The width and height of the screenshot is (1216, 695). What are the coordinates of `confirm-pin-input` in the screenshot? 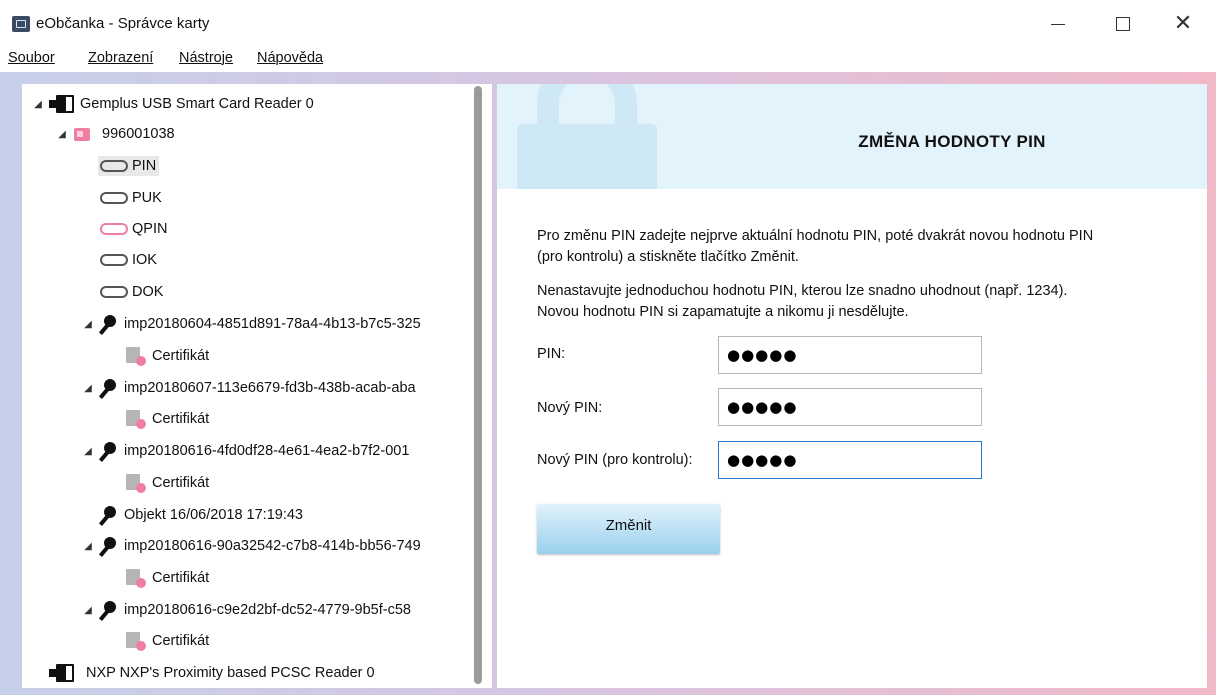 It's located at (850, 460).